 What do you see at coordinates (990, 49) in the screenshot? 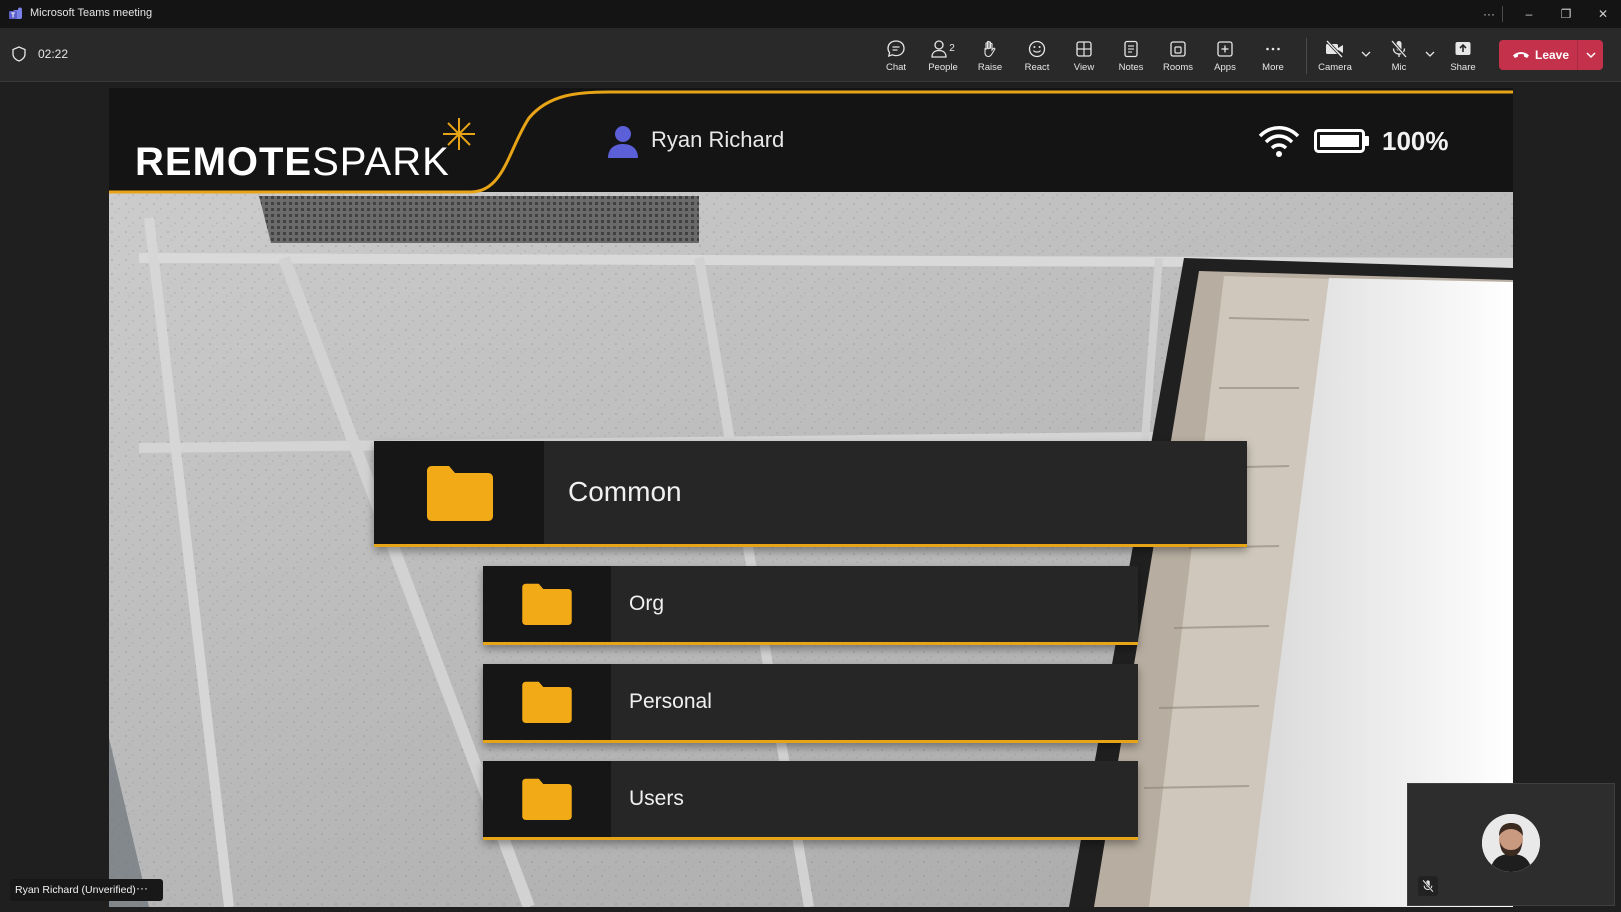
I see `hand-icon` at bounding box center [990, 49].